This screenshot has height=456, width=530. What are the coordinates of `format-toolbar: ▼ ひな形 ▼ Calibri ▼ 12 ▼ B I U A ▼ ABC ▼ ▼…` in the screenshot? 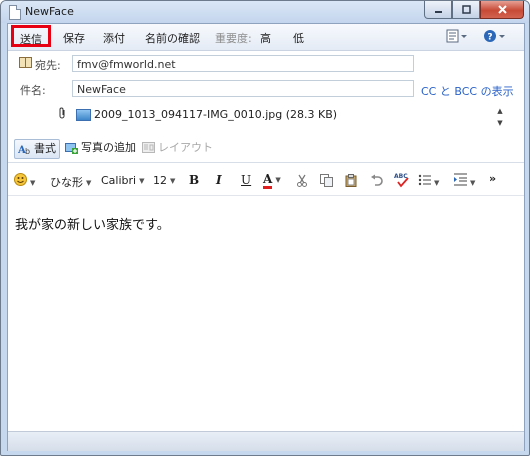 It's located at (266, 181).